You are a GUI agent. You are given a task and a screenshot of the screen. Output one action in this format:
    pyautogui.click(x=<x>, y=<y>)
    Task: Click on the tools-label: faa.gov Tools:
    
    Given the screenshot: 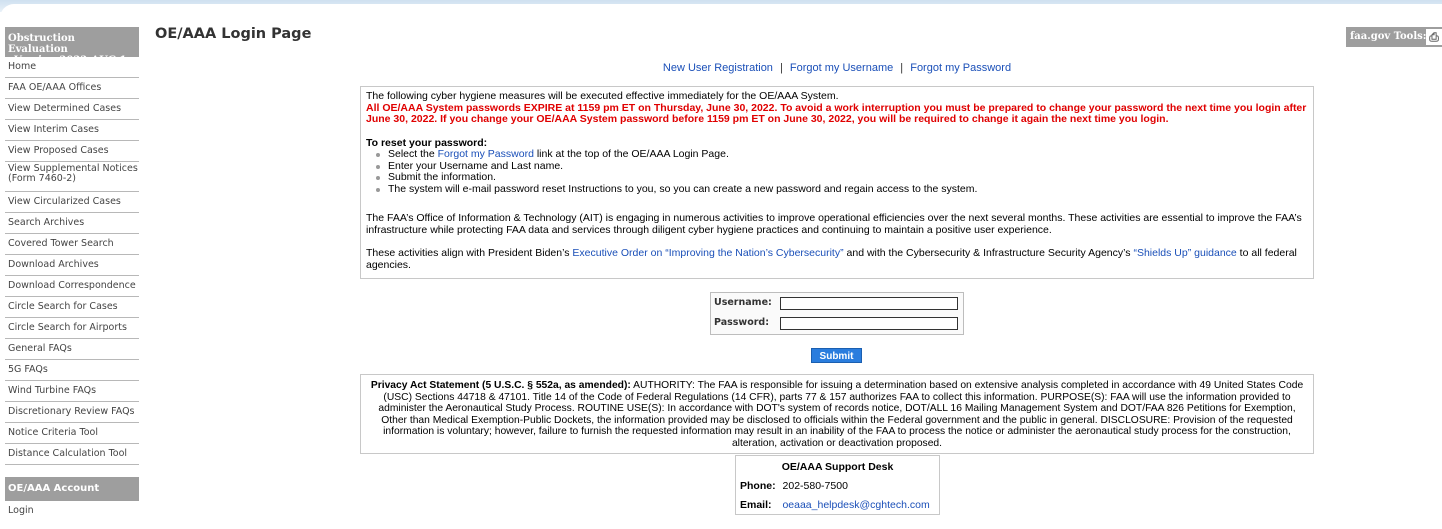 What is the action you would take?
    pyautogui.click(x=1388, y=36)
    